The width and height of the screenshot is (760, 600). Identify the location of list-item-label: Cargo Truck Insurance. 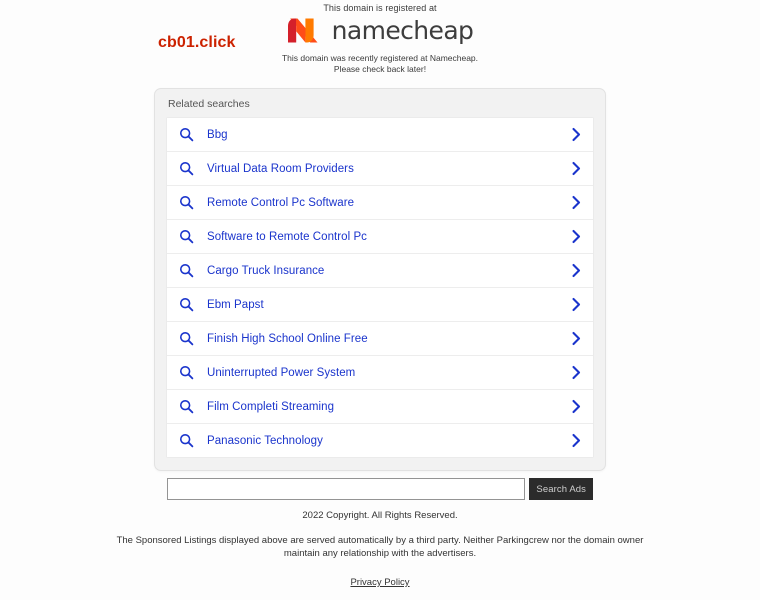
(266, 270).